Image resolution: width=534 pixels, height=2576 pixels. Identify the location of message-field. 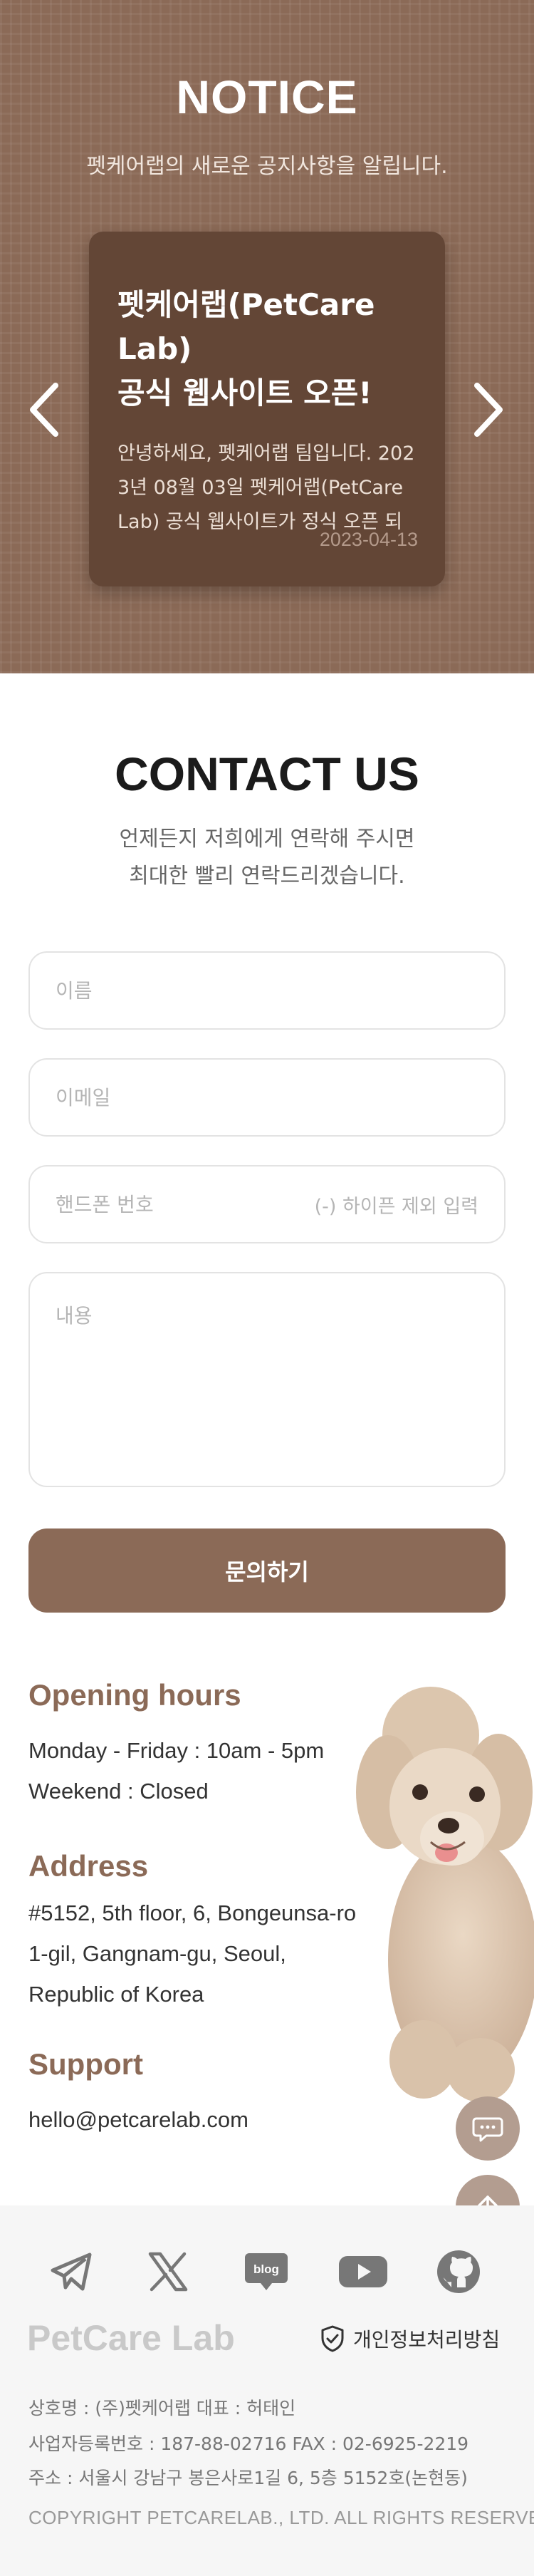
(267, 1379).